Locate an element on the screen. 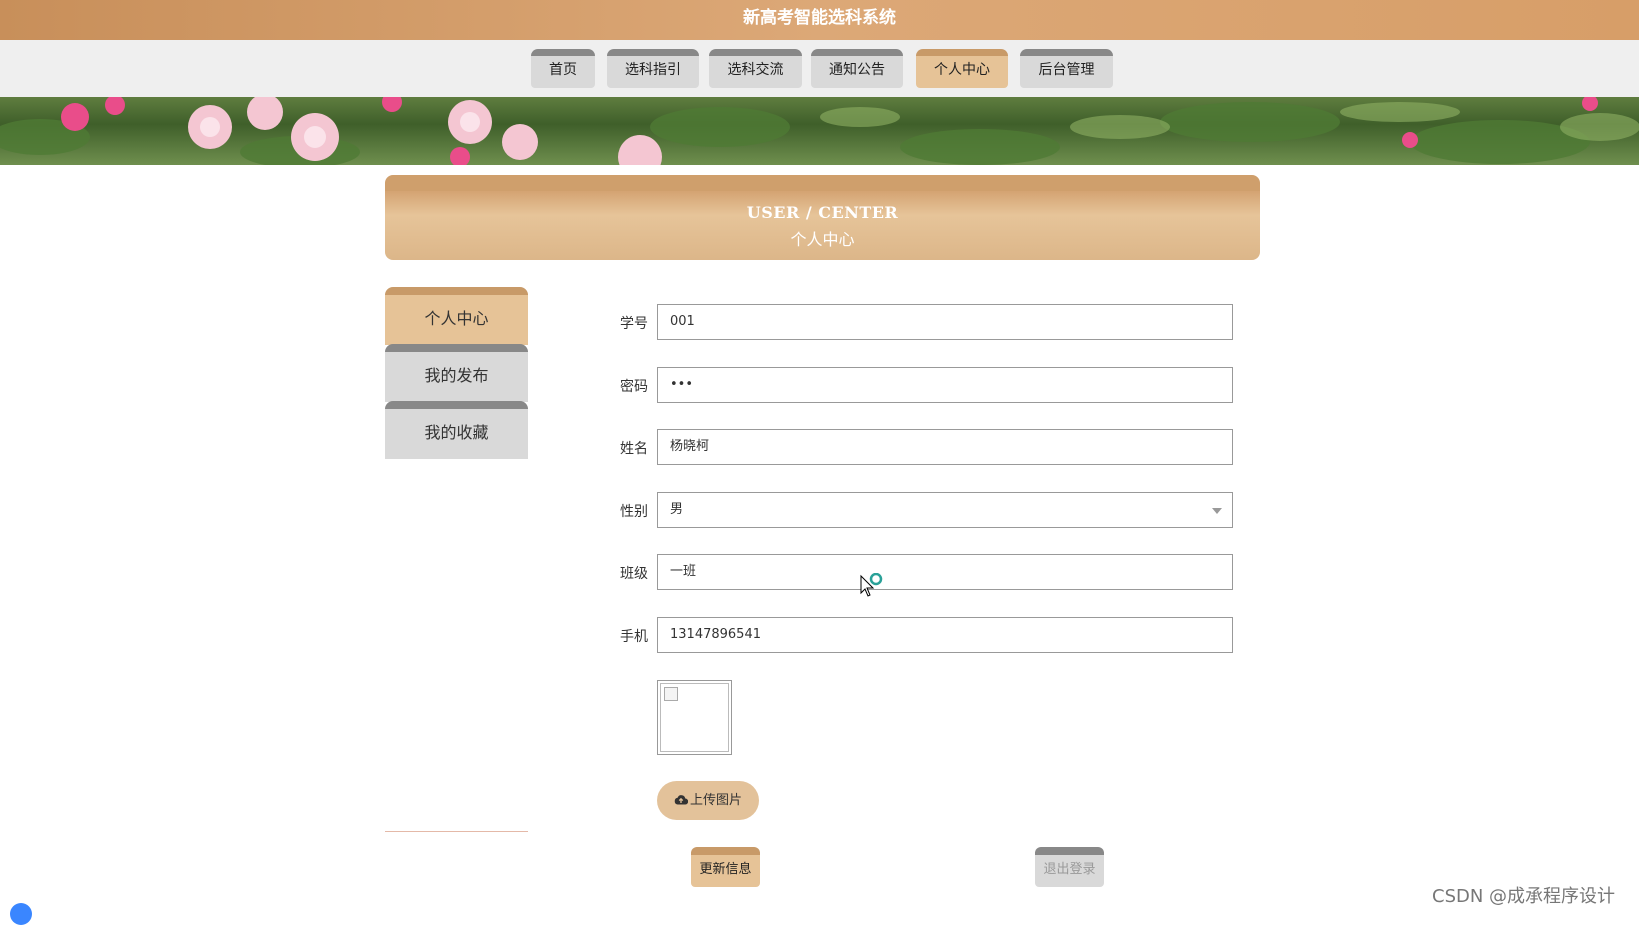  cloud-upload-icon is located at coordinates (681, 800).